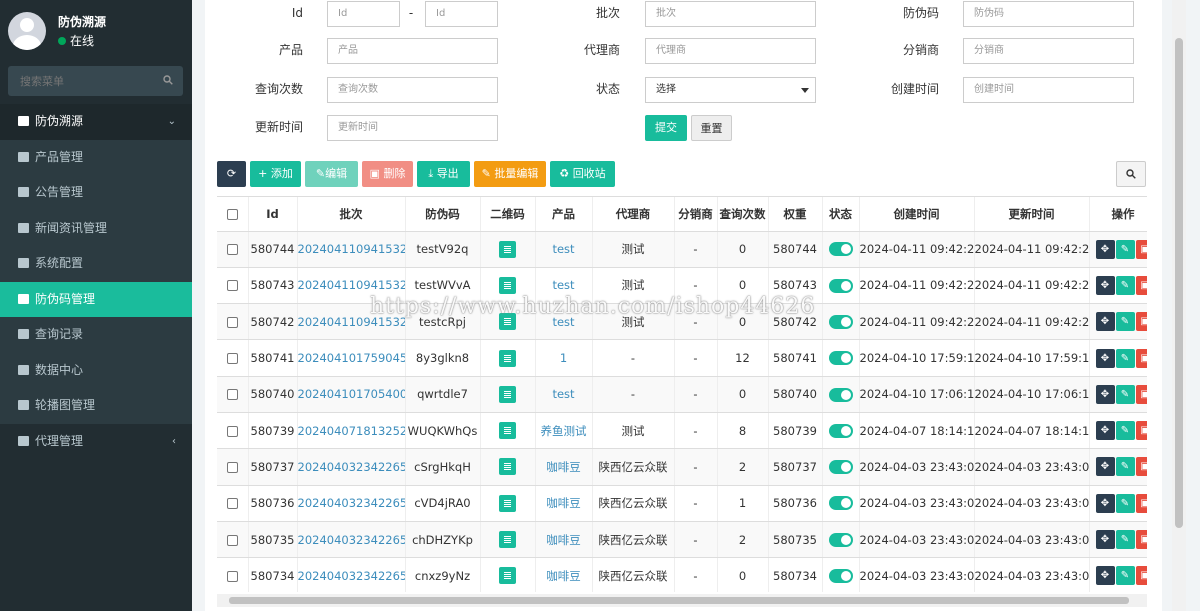 The width and height of the screenshot is (1200, 611). I want to click on cell-batch-link: 202404101705400, so click(351, 394).